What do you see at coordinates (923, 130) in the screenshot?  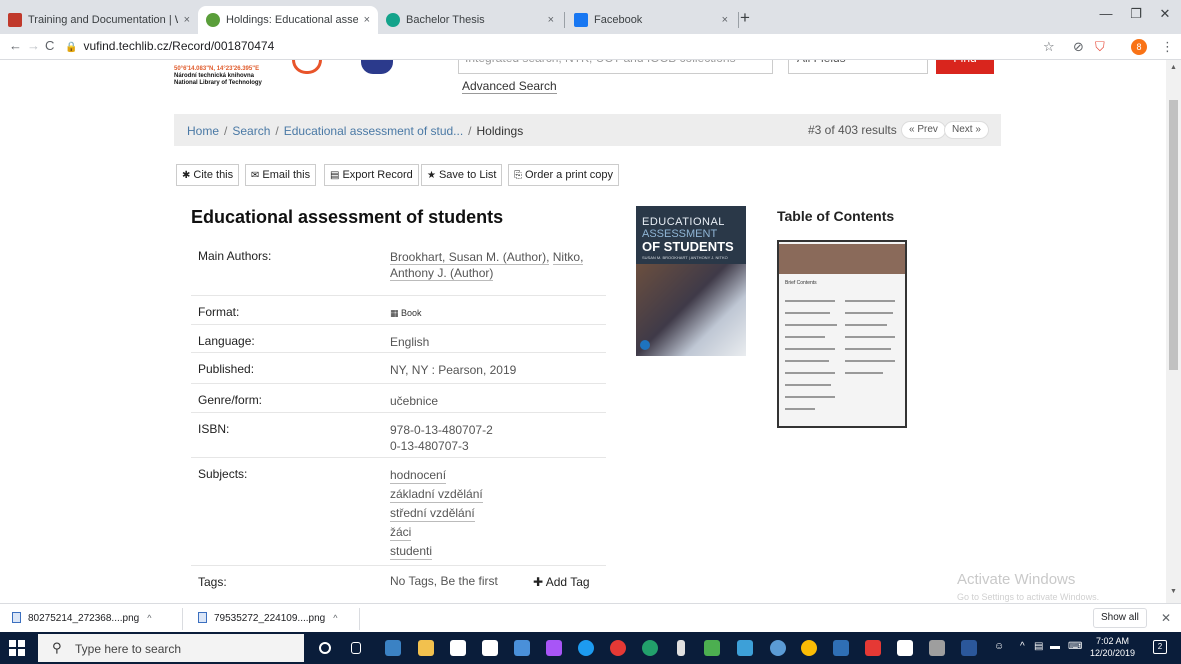 I see `prev-button: « Prev` at bounding box center [923, 130].